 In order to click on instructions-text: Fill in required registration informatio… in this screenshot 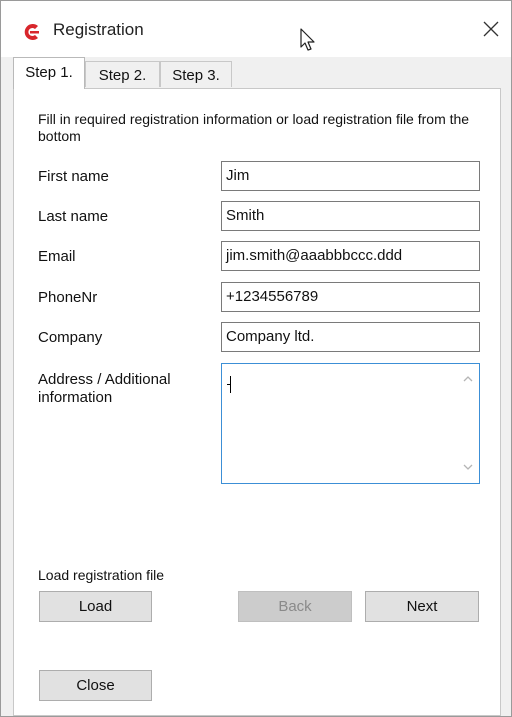, I will do `click(254, 127)`.